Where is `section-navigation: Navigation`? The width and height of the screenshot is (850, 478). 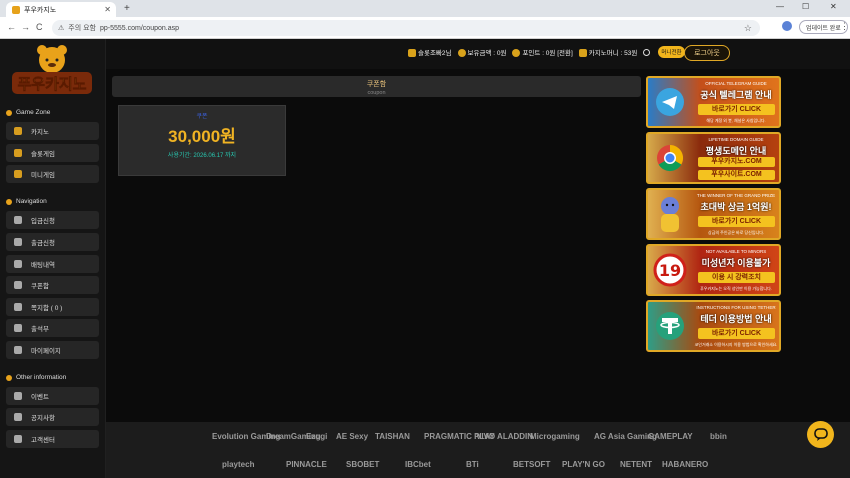
section-navigation: Navigation is located at coordinates (26, 201).